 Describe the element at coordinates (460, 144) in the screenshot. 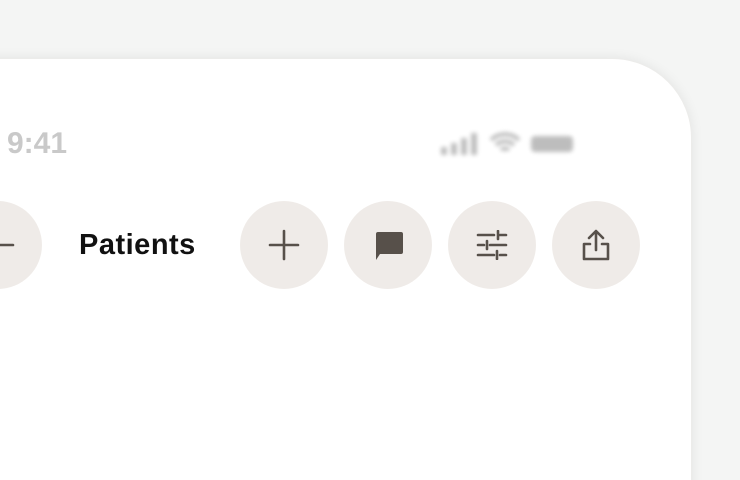

I see `signal-icon` at that location.